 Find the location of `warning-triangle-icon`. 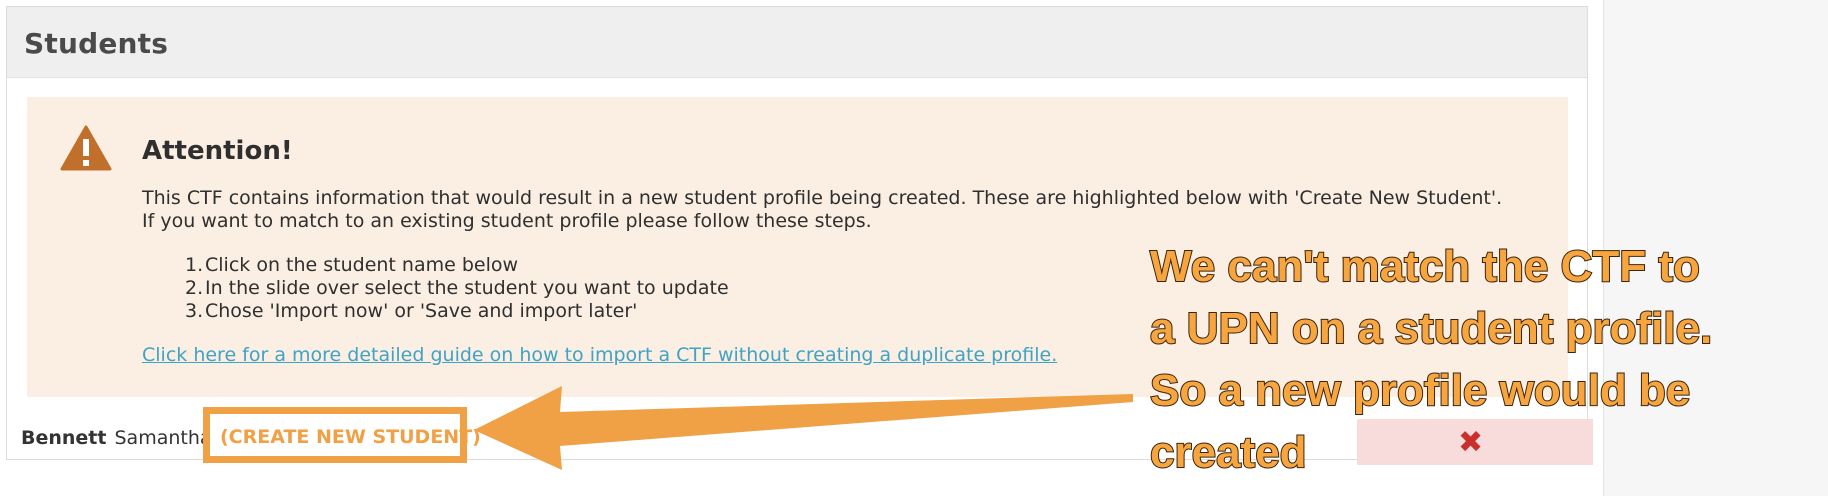

warning-triangle-icon is located at coordinates (86, 148).